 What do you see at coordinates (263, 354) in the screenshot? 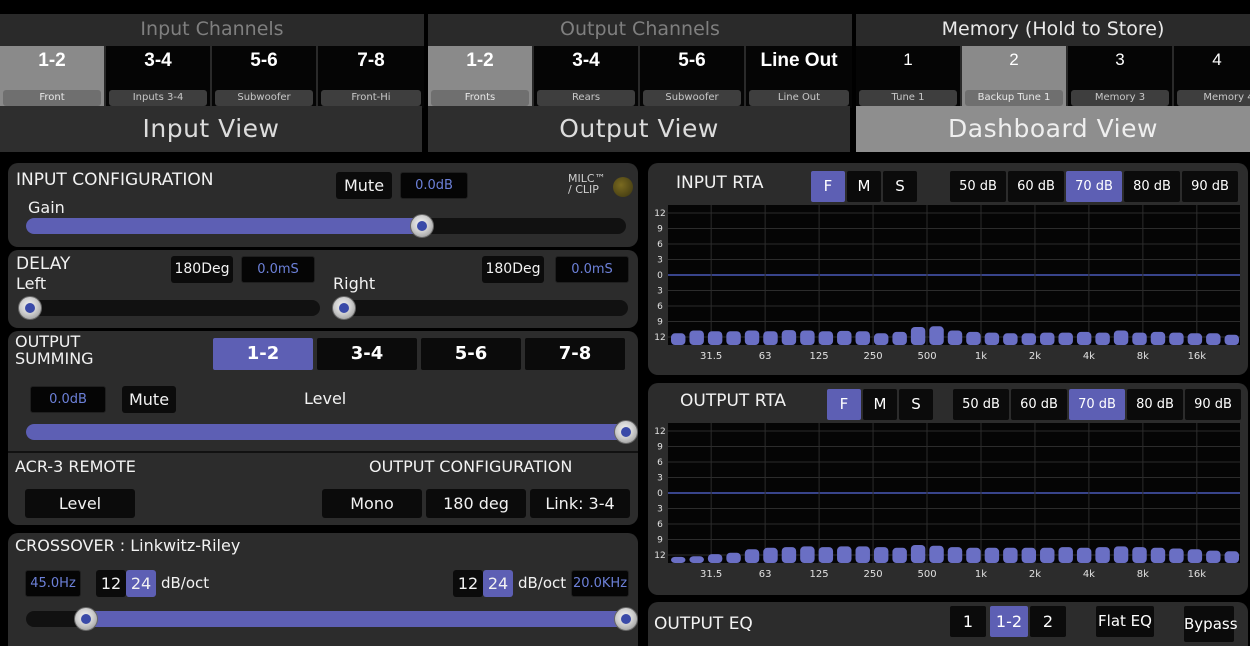
I see `summing-option-1-2: 1-2` at bounding box center [263, 354].